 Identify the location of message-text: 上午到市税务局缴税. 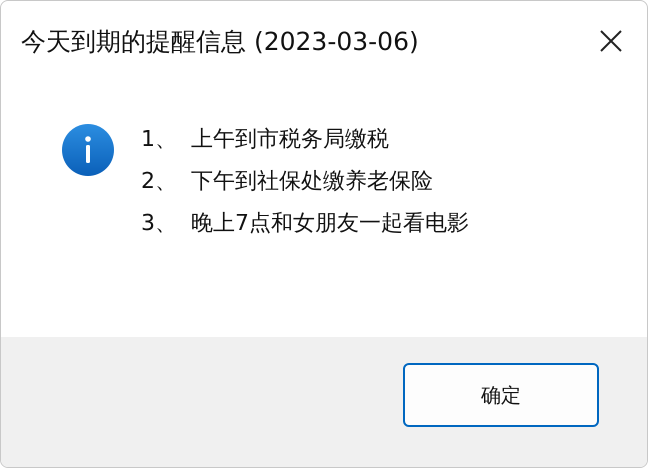
(290, 139).